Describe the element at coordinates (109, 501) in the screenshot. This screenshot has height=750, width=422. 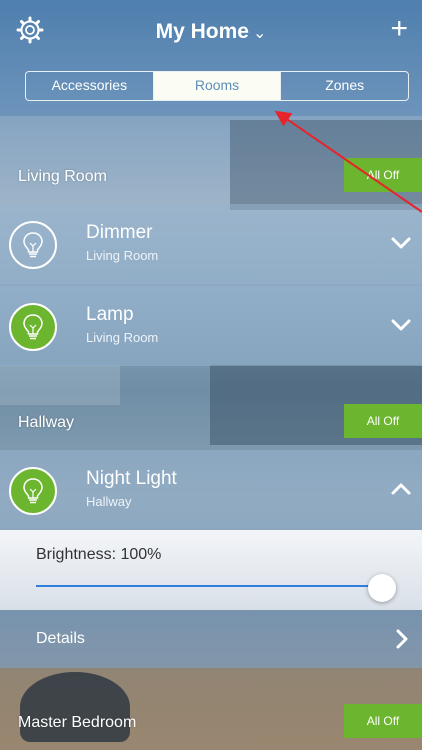
I see `accessory-room: Hallway` at that location.